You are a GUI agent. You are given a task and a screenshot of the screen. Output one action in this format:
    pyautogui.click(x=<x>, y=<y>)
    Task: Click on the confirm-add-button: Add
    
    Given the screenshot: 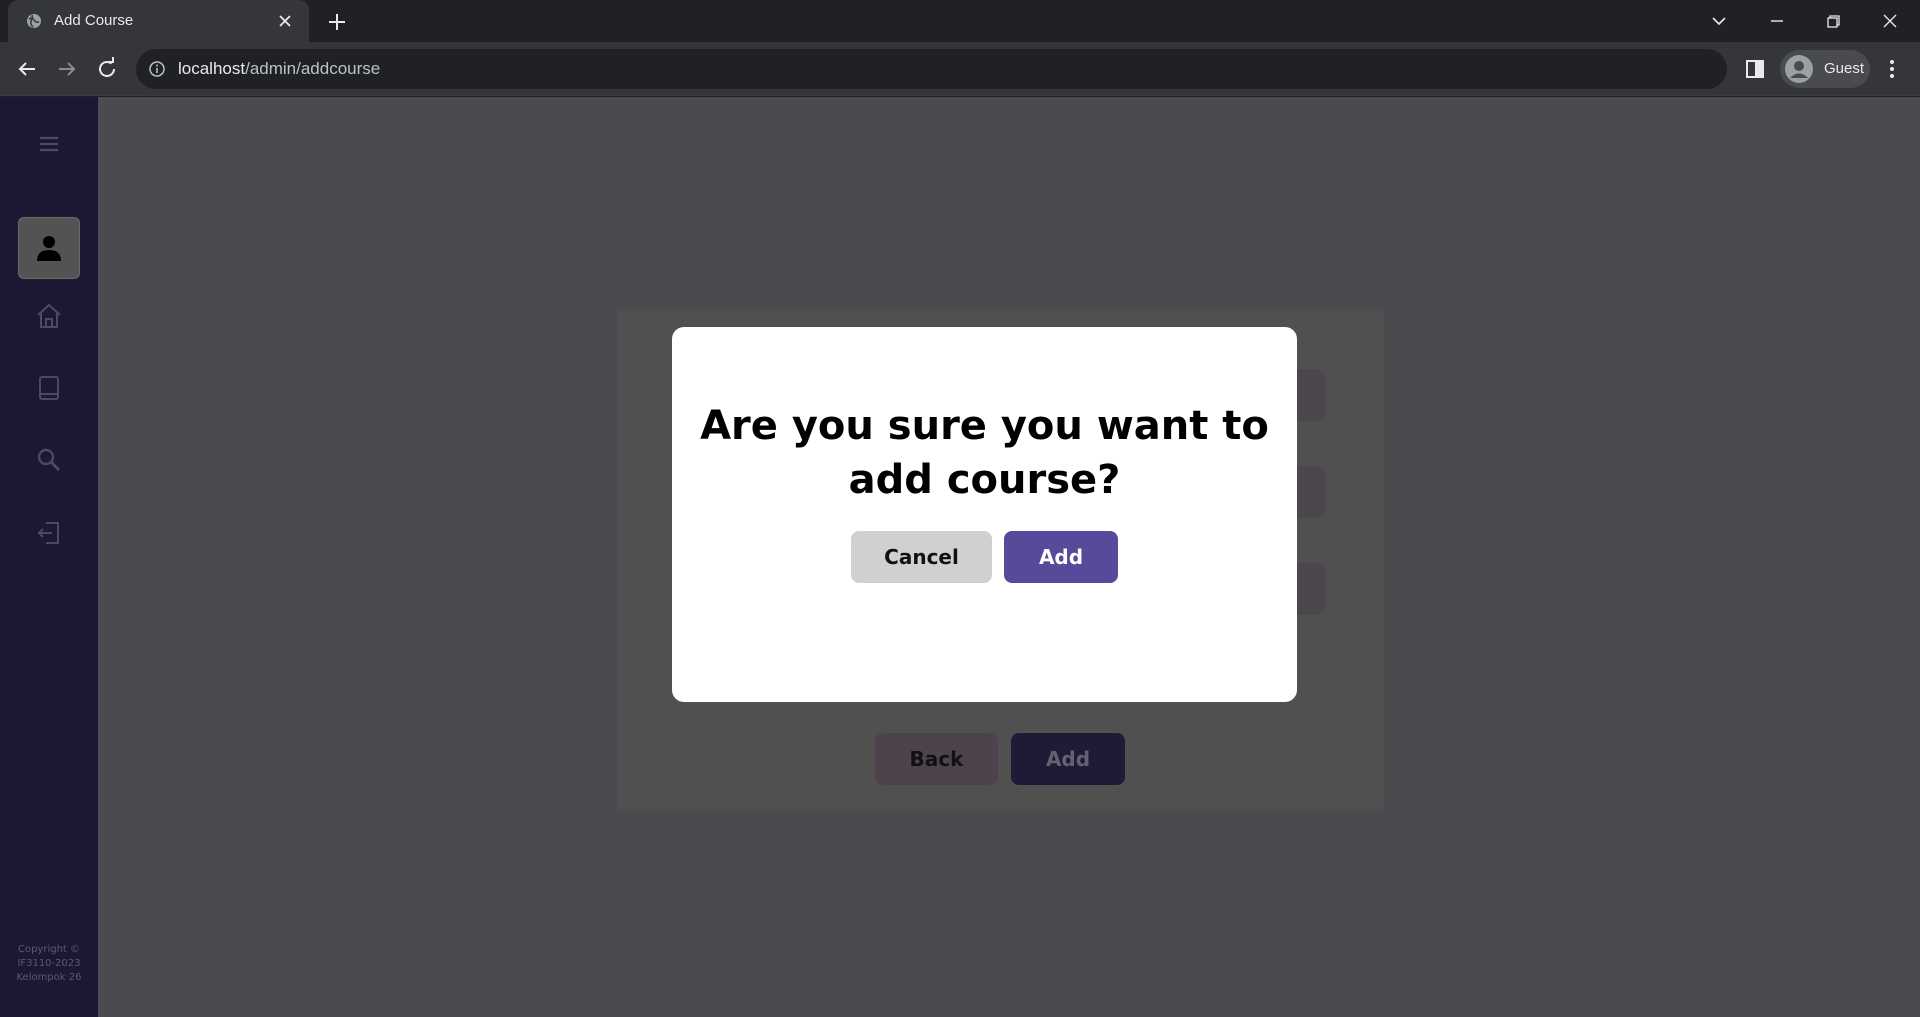 What is the action you would take?
    pyautogui.click(x=1061, y=557)
    